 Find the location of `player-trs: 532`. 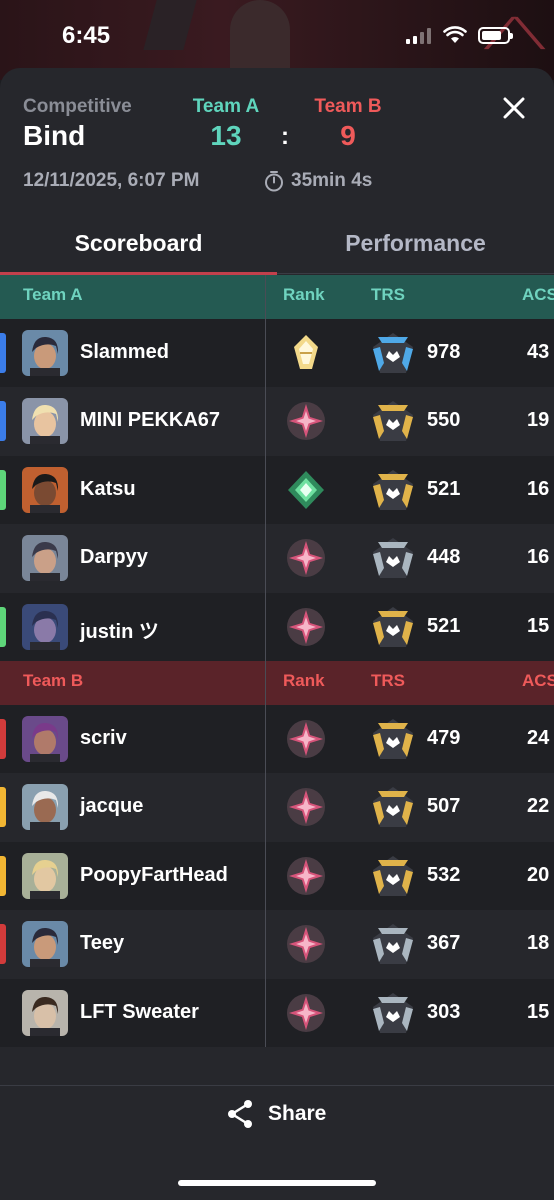

player-trs: 532 is located at coordinates (444, 875).